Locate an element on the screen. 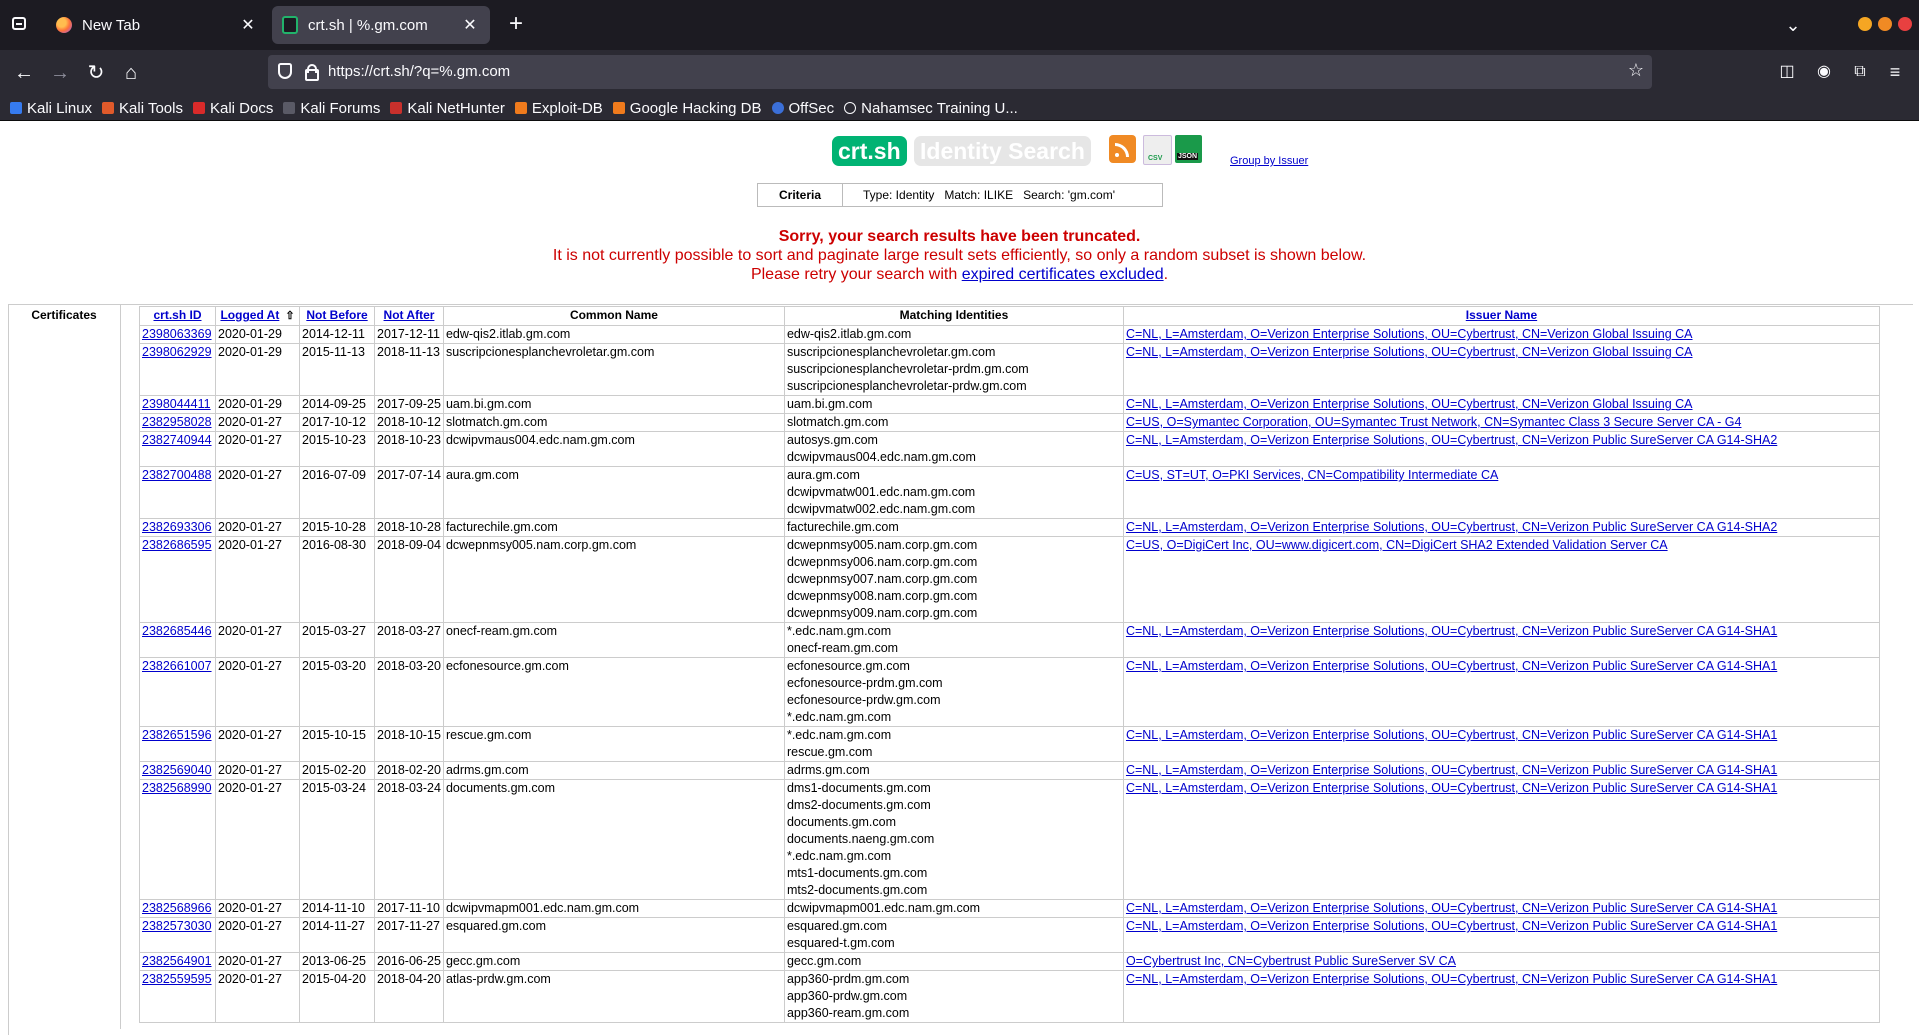 The width and height of the screenshot is (1919, 1035). cert-id-link: 2382559595 is located at coordinates (177, 979).